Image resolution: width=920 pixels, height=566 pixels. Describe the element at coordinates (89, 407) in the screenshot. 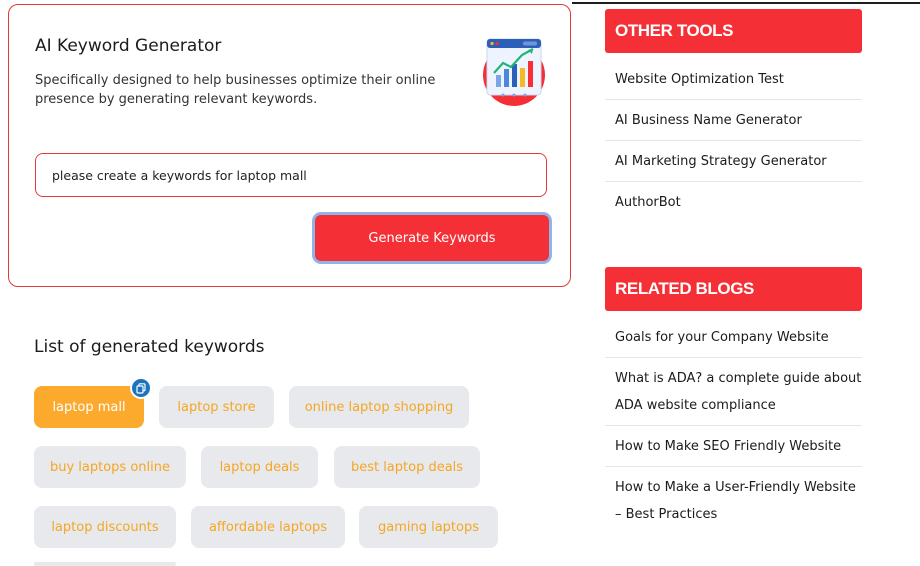

I see `keyword-chip: laptop mall` at that location.